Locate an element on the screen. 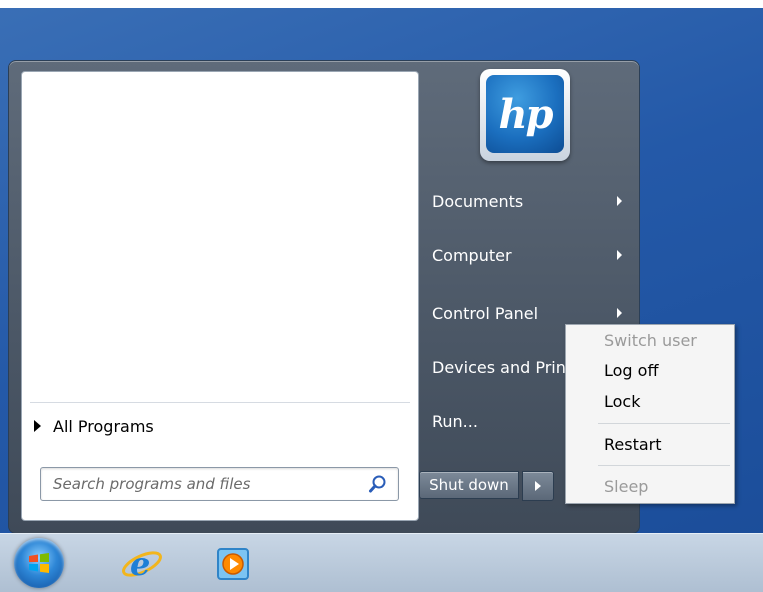 This screenshot has width=763, height=592. menu-item-computer: Computer is located at coordinates (529, 255).